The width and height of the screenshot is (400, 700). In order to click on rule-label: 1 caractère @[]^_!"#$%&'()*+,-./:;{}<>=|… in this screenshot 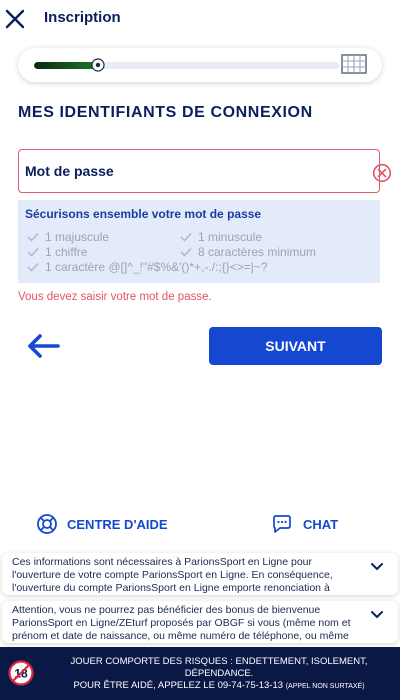, I will do `click(156, 267)`.